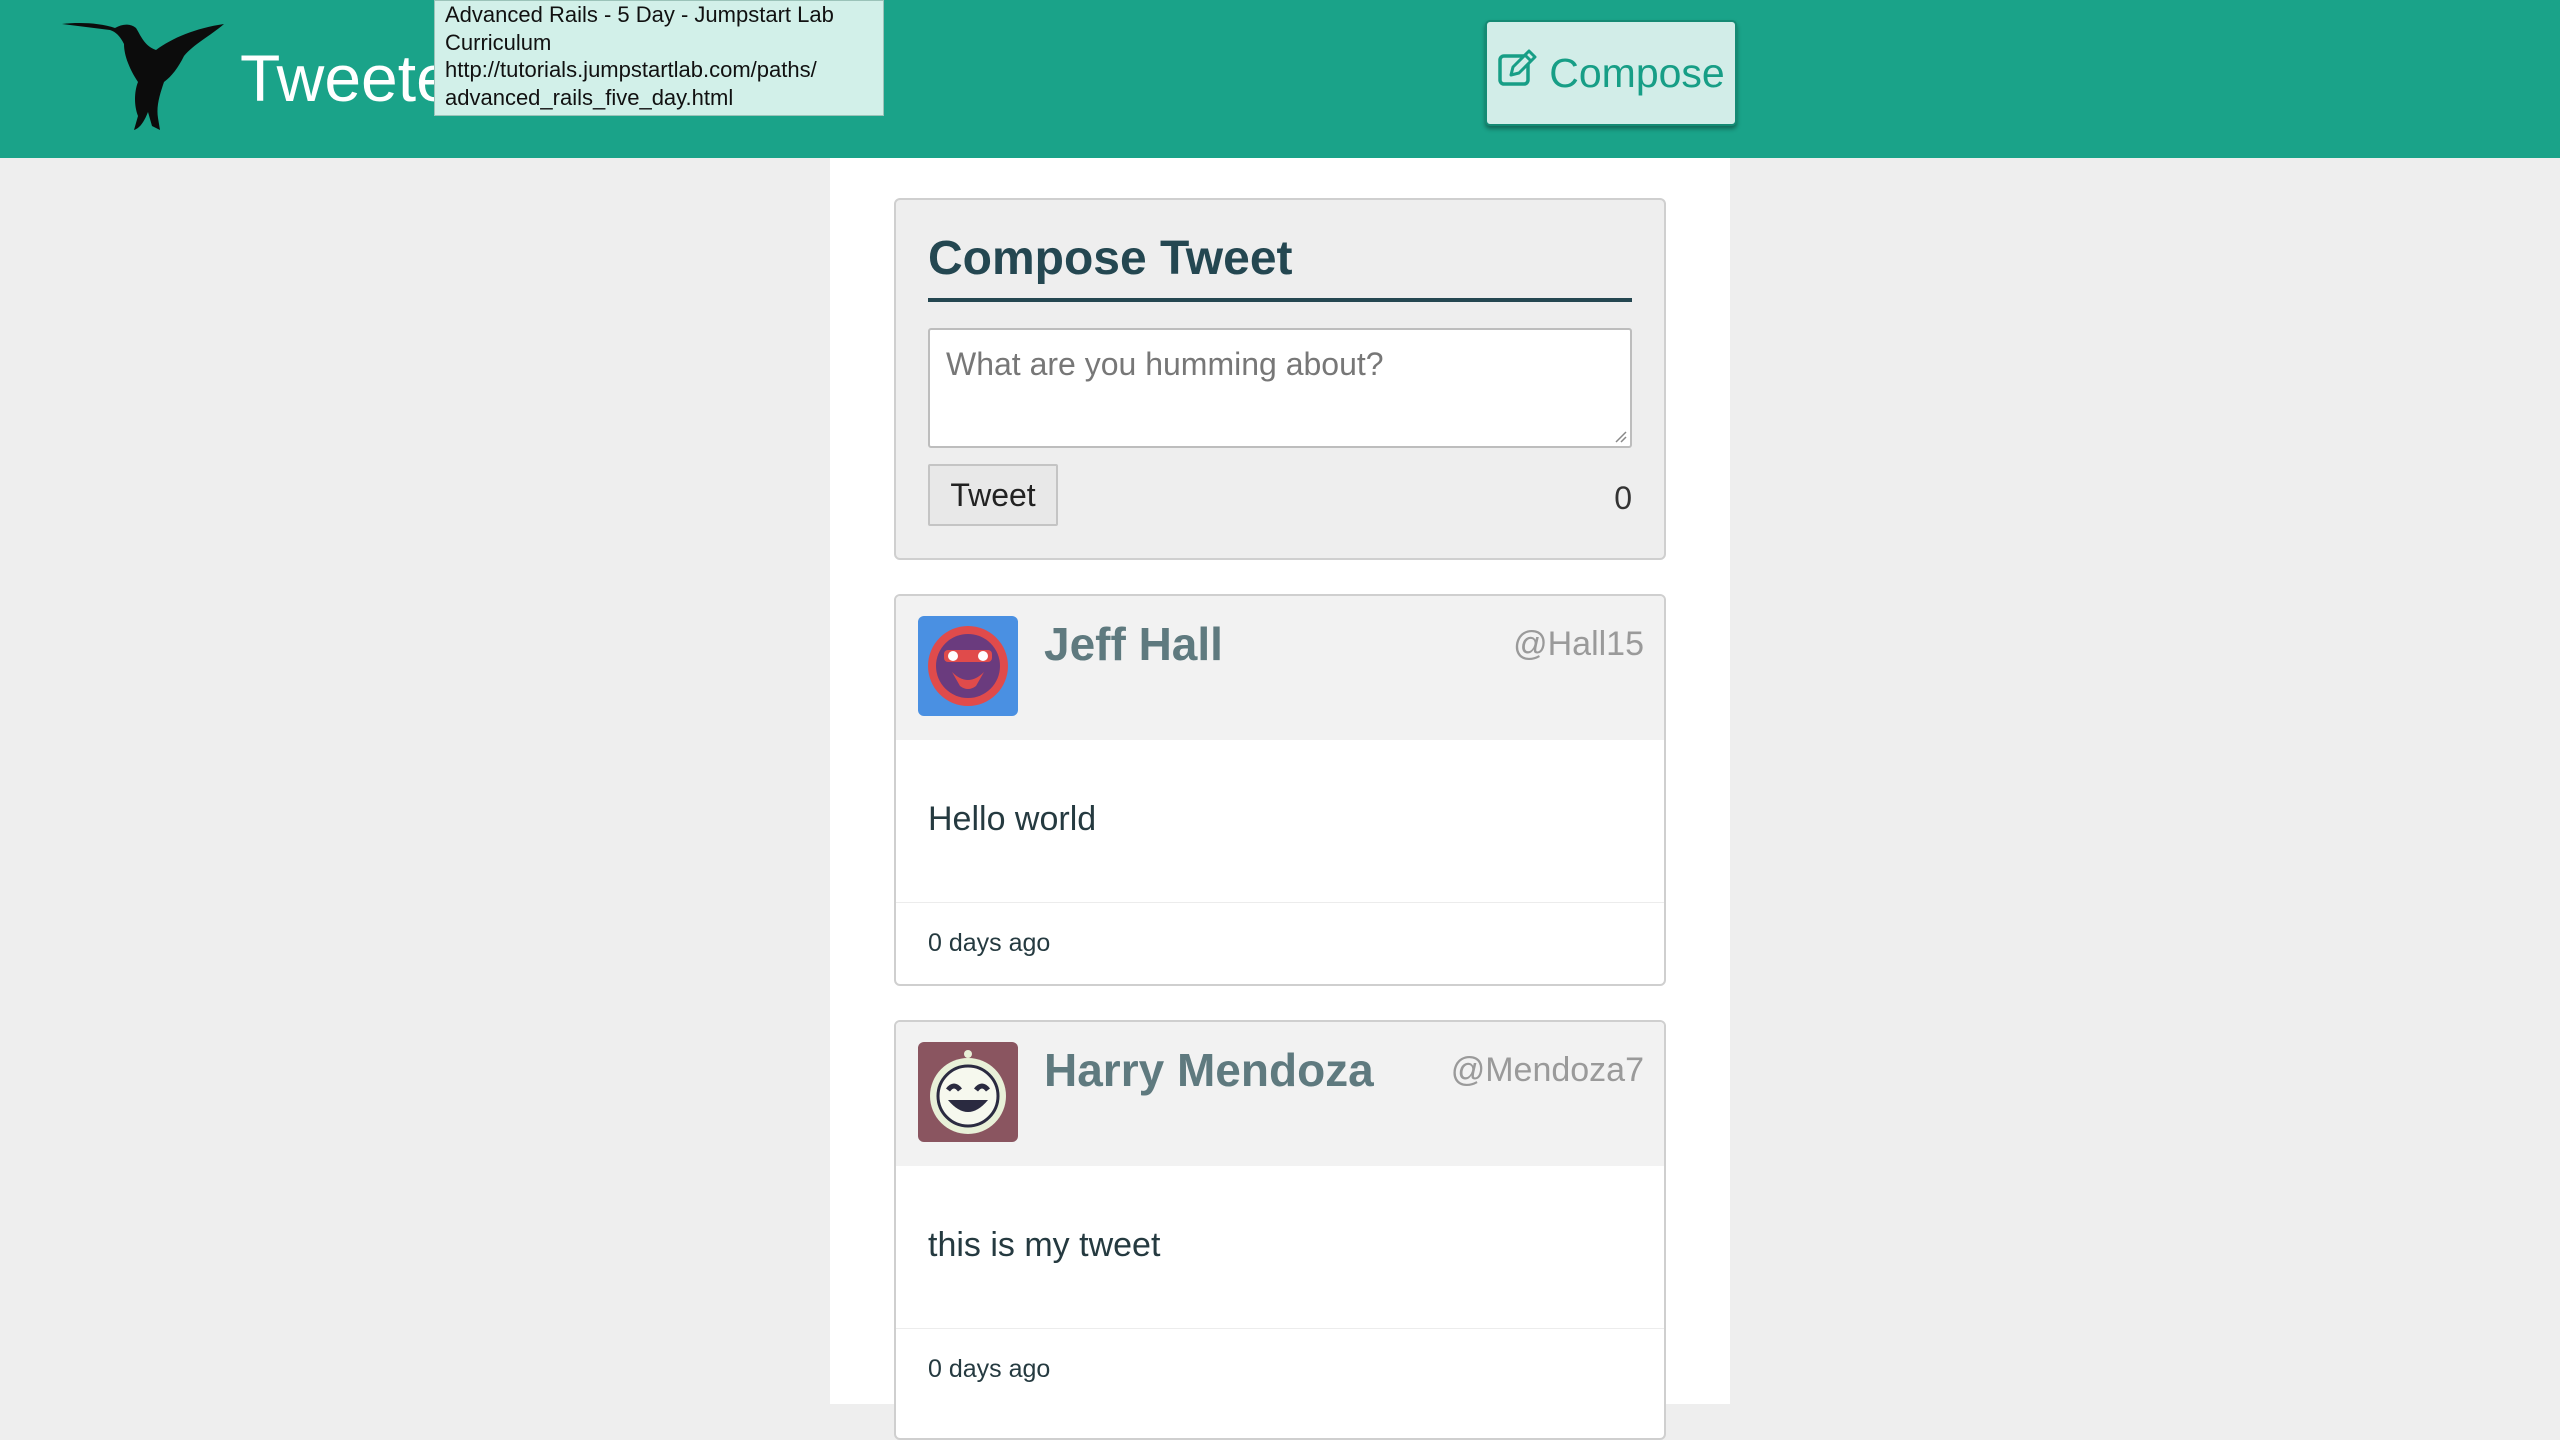 This screenshot has height=1440, width=2560. Describe the element at coordinates (498, 42) in the screenshot. I see `tooltip-line: Curriculum` at that location.